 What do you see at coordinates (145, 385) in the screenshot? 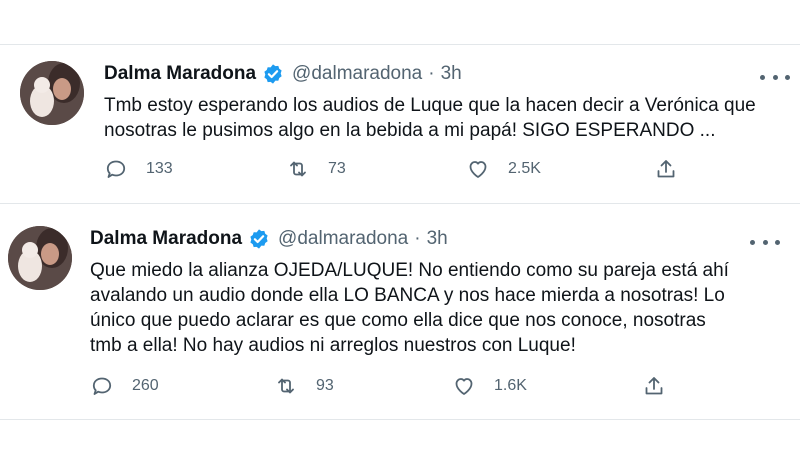
I see `reply-count: 260` at bounding box center [145, 385].